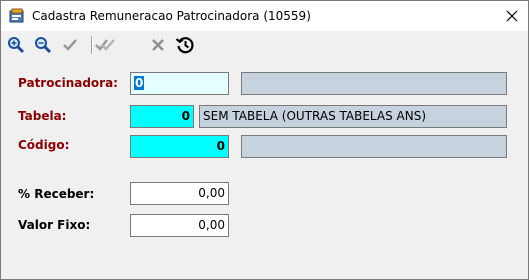 The image size is (529, 280). Describe the element at coordinates (158, 45) in the screenshot. I see `cancel-icon` at that location.